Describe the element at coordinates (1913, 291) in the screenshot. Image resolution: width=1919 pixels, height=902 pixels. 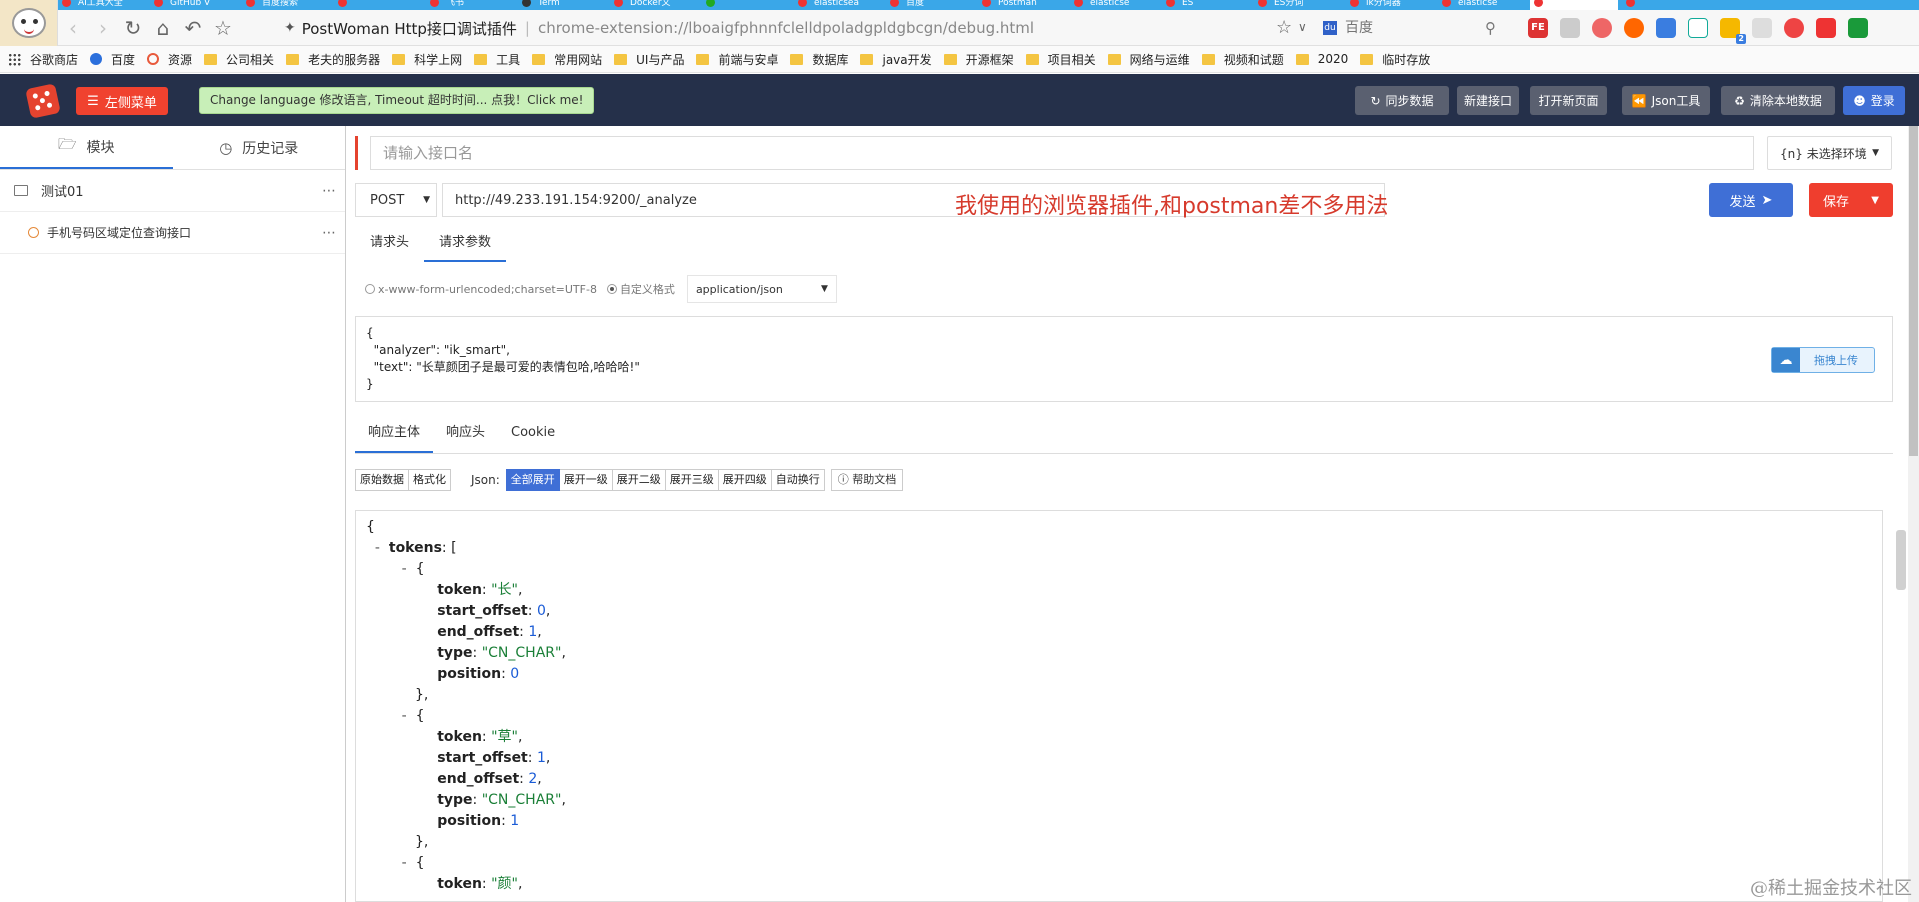
I see `scrollbar-thumb` at that location.